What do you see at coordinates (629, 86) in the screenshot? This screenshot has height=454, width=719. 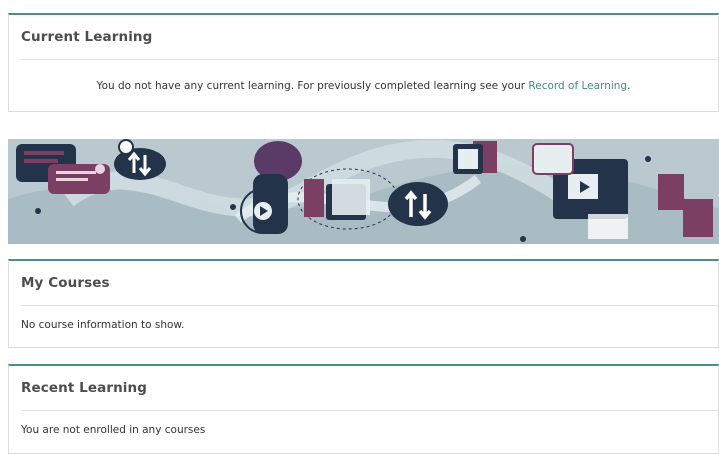 I see `current-learning-suffix: .` at bounding box center [629, 86].